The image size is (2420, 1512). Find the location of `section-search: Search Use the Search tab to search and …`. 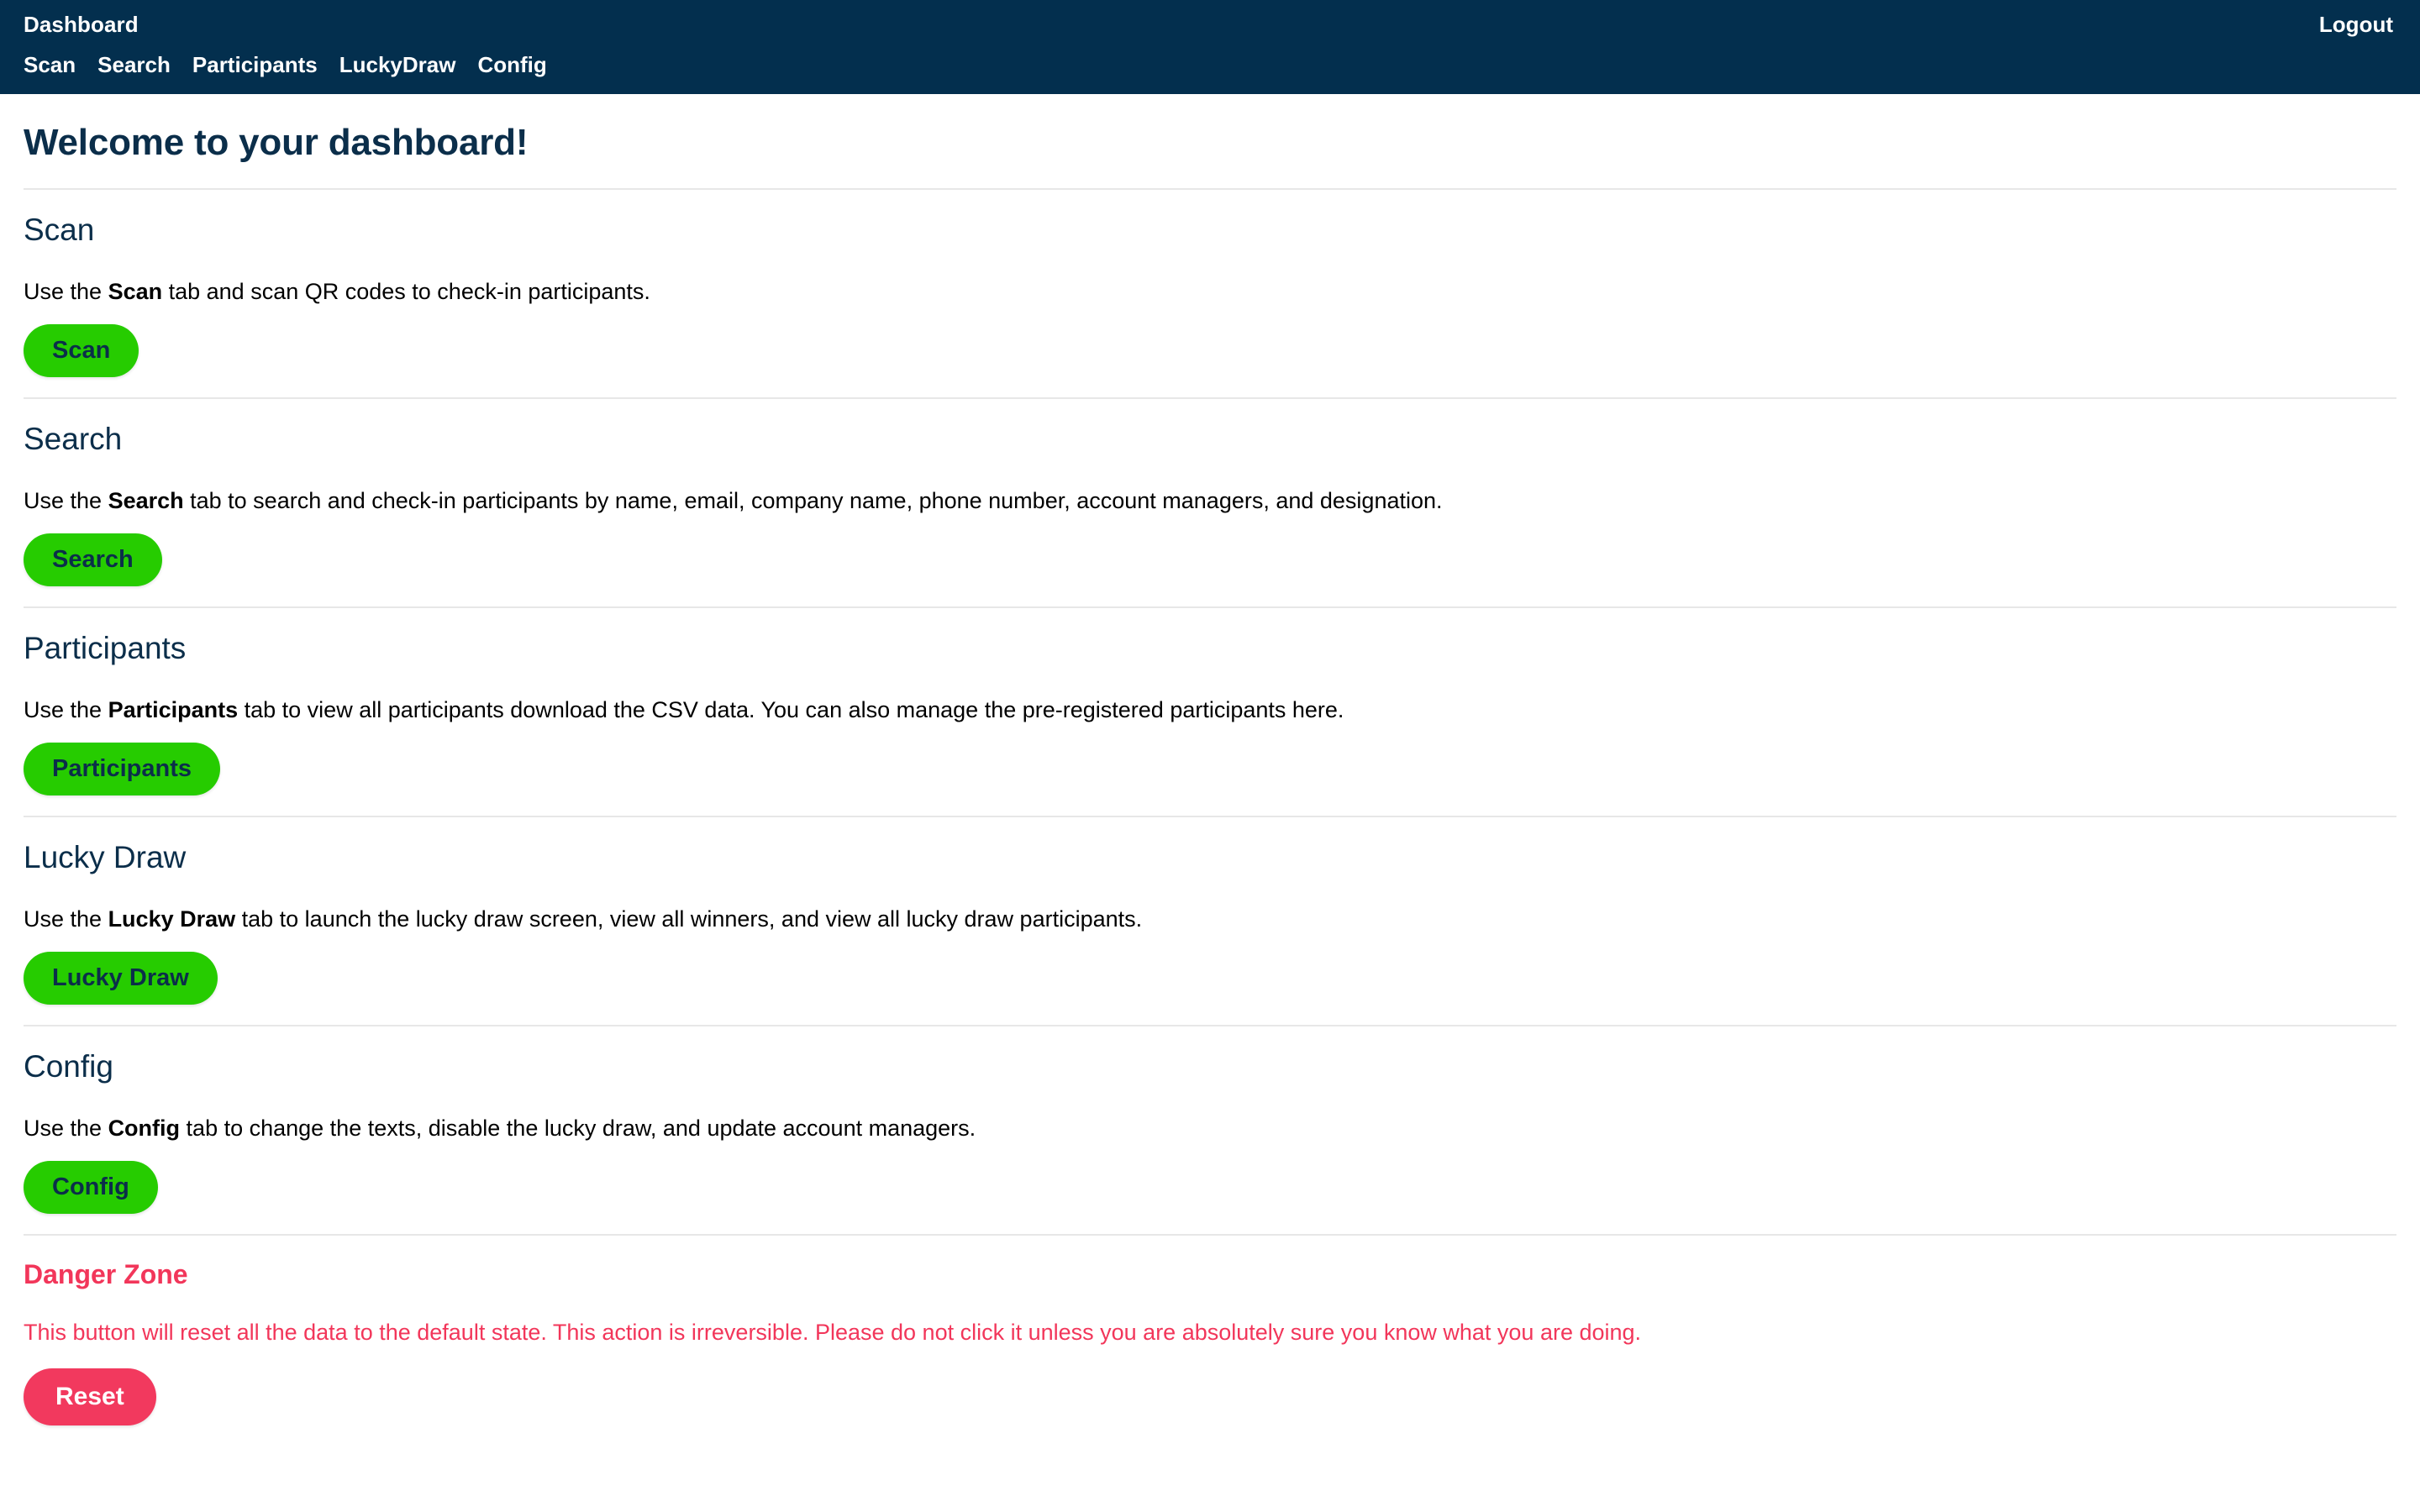

section-search: Search Use the Search tab to search and … is located at coordinates (1210, 502).